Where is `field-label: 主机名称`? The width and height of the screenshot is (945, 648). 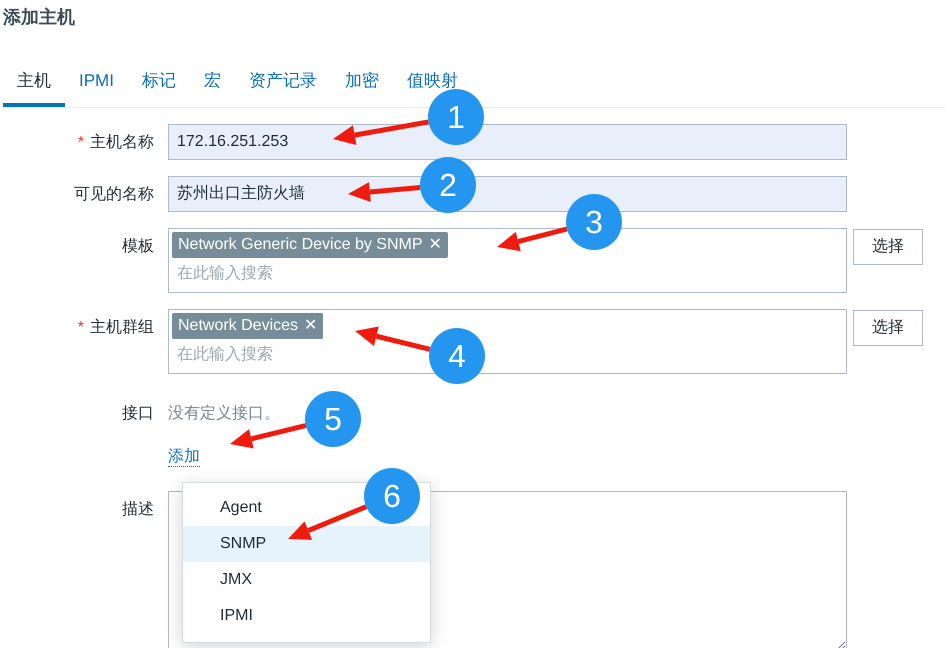
field-label: 主机名称 is located at coordinates (122, 142).